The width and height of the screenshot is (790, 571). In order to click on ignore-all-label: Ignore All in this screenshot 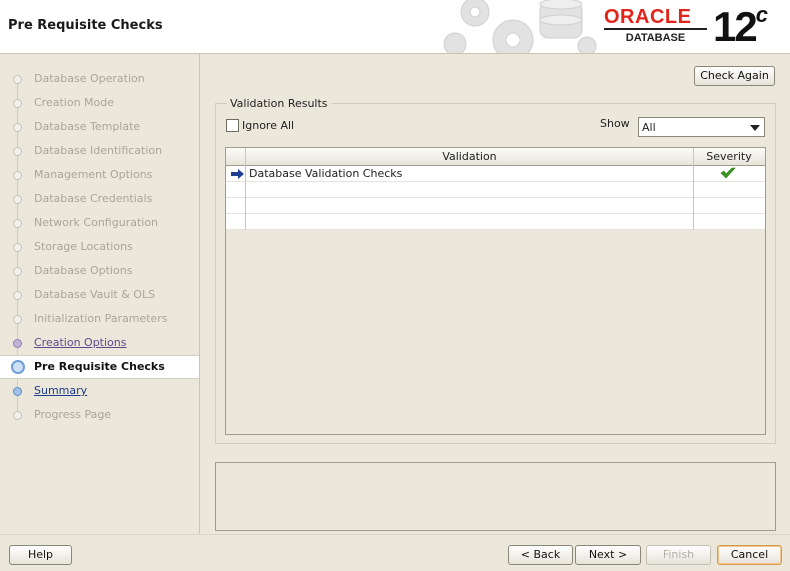, I will do `click(268, 125)`.